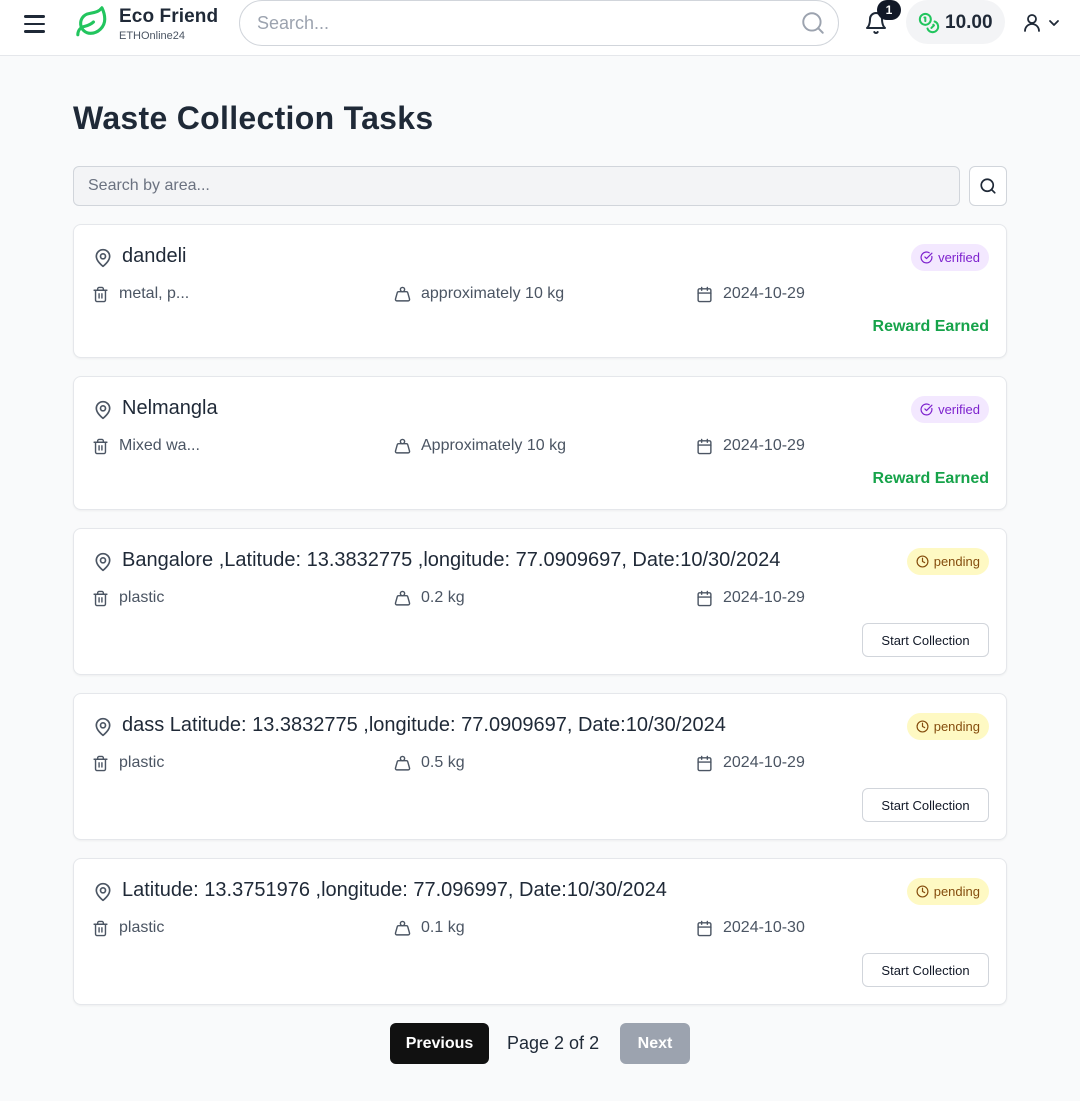 This screenshot has height=1101, width=1080. I want to click on top-header: Eco Friend ETHOnline24 1 10.00, so click(540, 28).